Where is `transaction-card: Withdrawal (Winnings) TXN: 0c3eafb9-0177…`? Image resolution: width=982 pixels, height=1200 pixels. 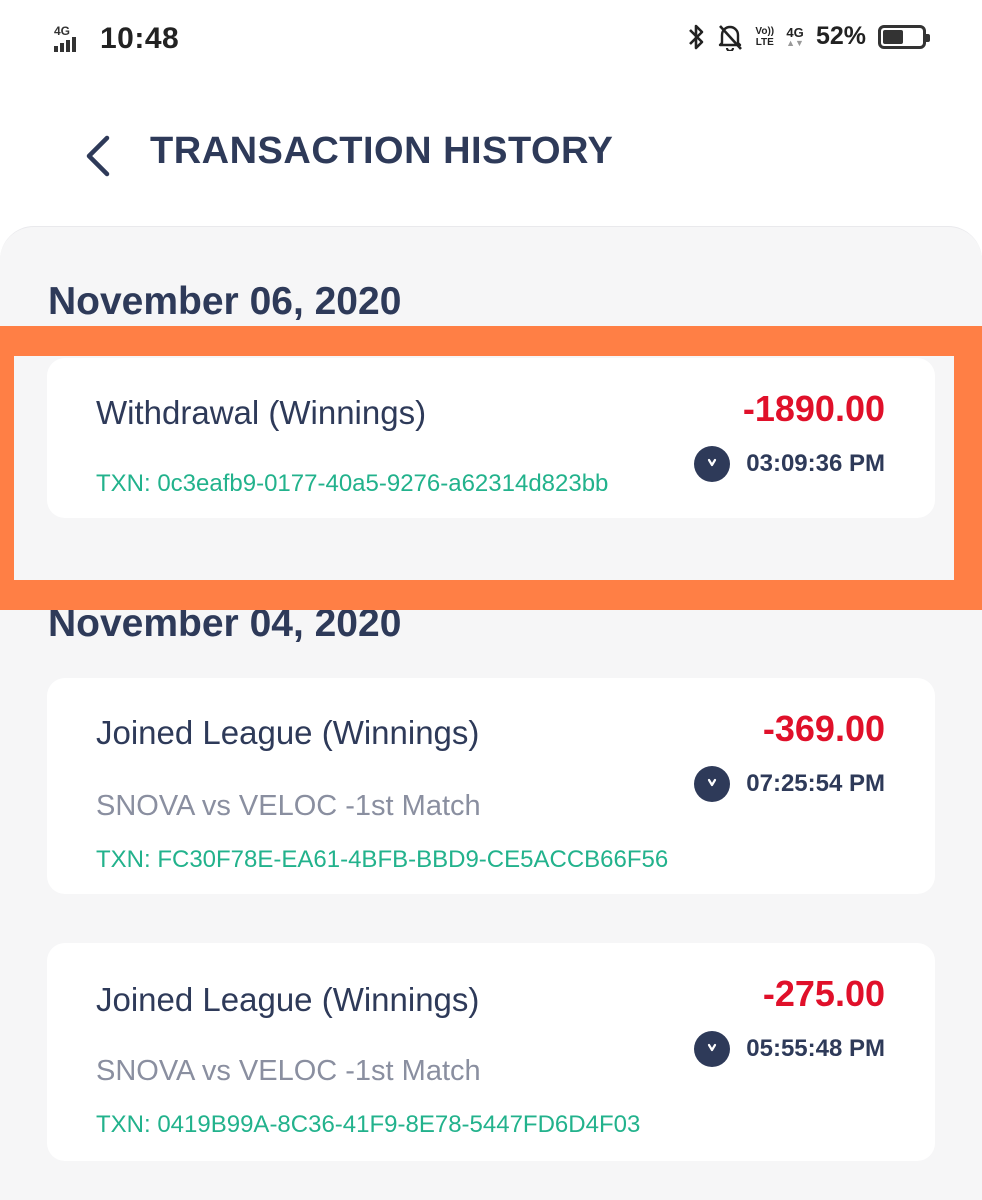 transaction-card: Withdrawal (Winnings) TXN: 0c3eafb9-0177… is located at coordinates (491, 438).